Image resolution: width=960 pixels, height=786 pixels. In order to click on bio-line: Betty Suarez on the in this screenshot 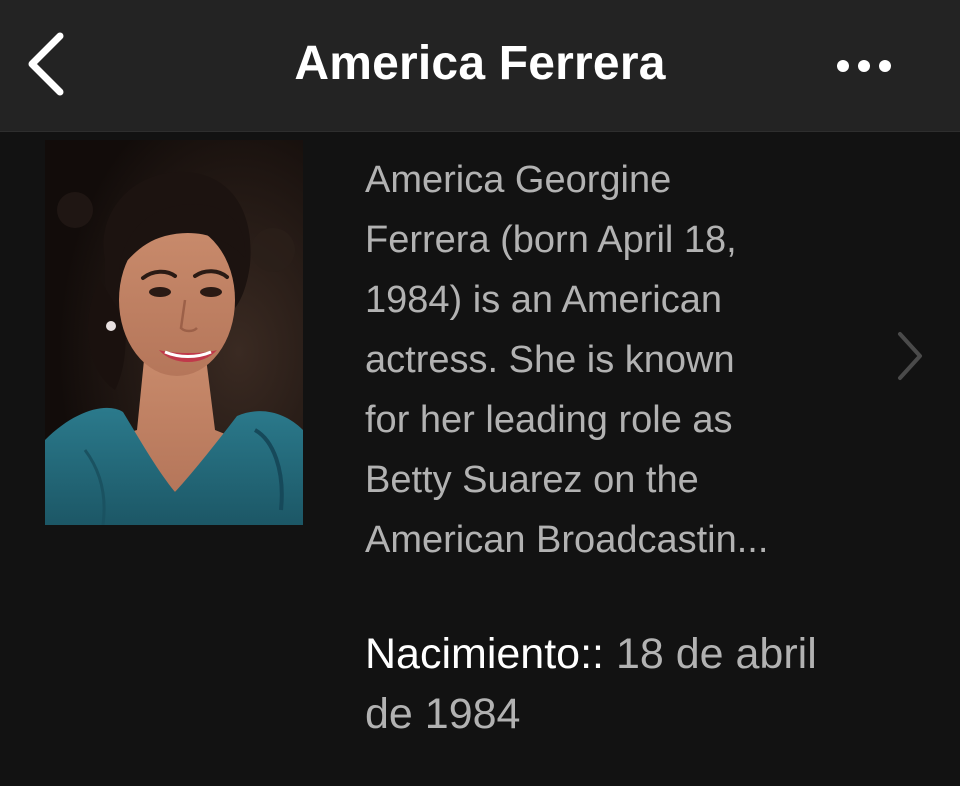, I will do `click(532, 480)`.